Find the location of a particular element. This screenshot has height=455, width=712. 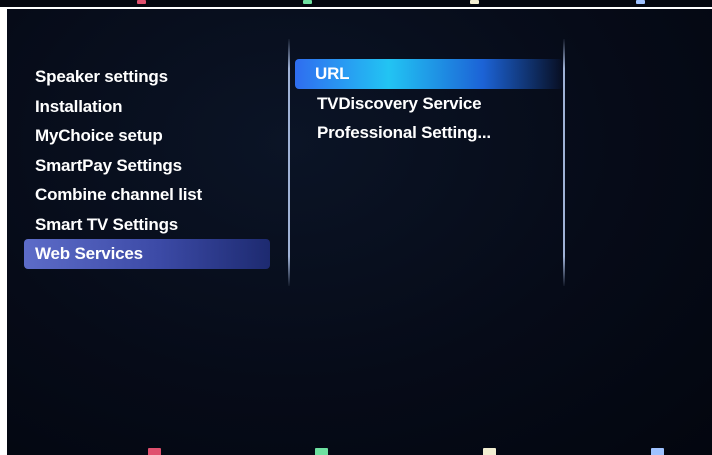

menu-item-installation: Installation is located at coordinates (147, 107).